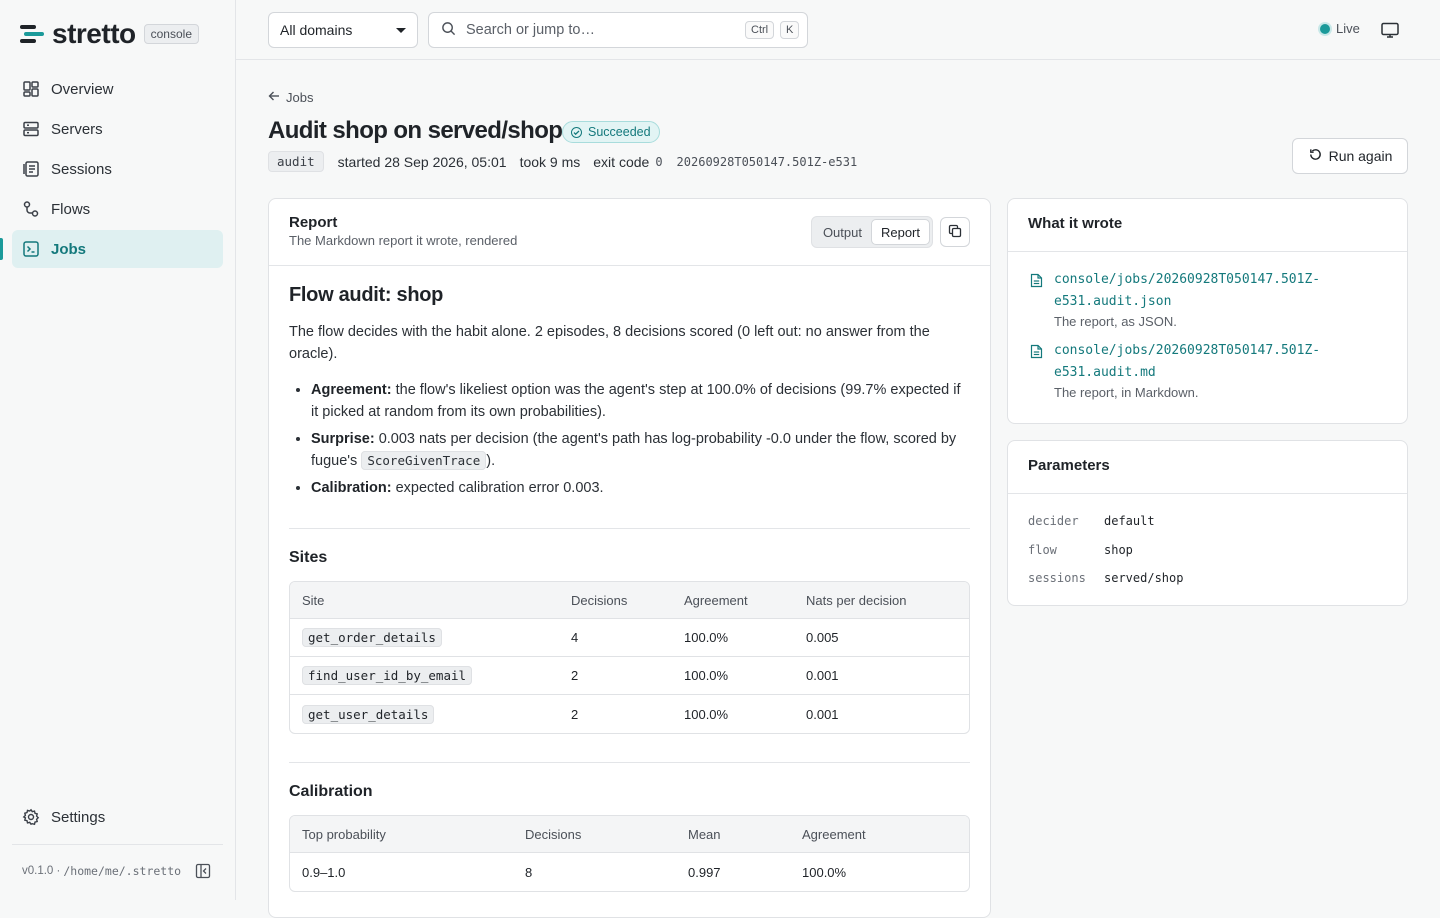  Describe the element at coordinates (1350, 156) in the screenshot. I see `run-again-button: Run again` at that location.